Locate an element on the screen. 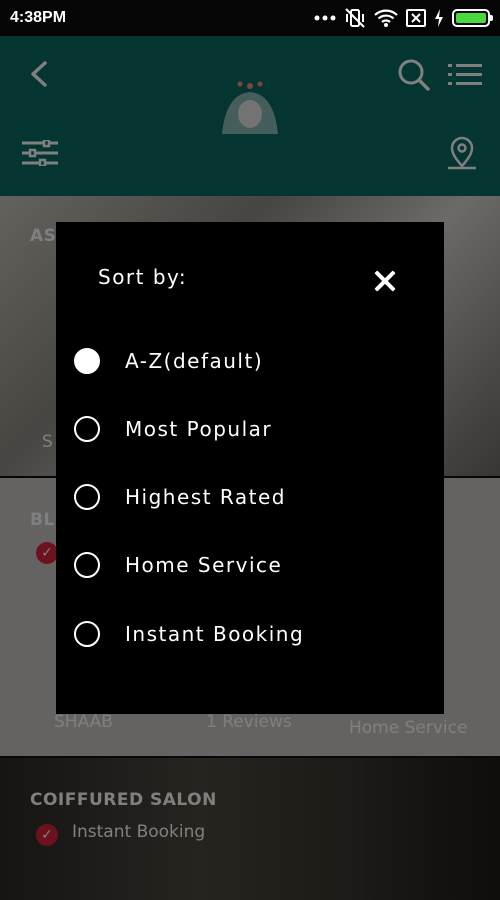 The image size is (500, 900). status-time: 4:38PM is located at coordinates (38, 17).